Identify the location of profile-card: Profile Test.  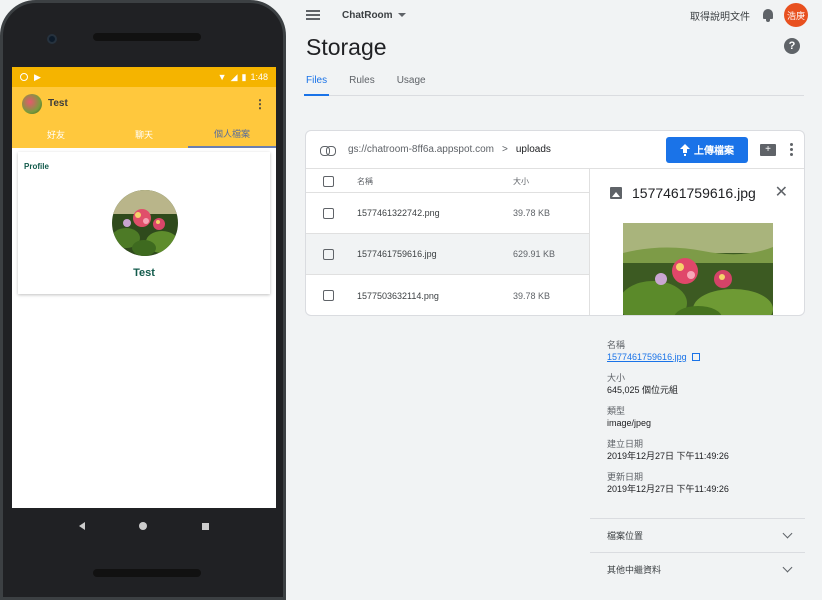
(144, 223).